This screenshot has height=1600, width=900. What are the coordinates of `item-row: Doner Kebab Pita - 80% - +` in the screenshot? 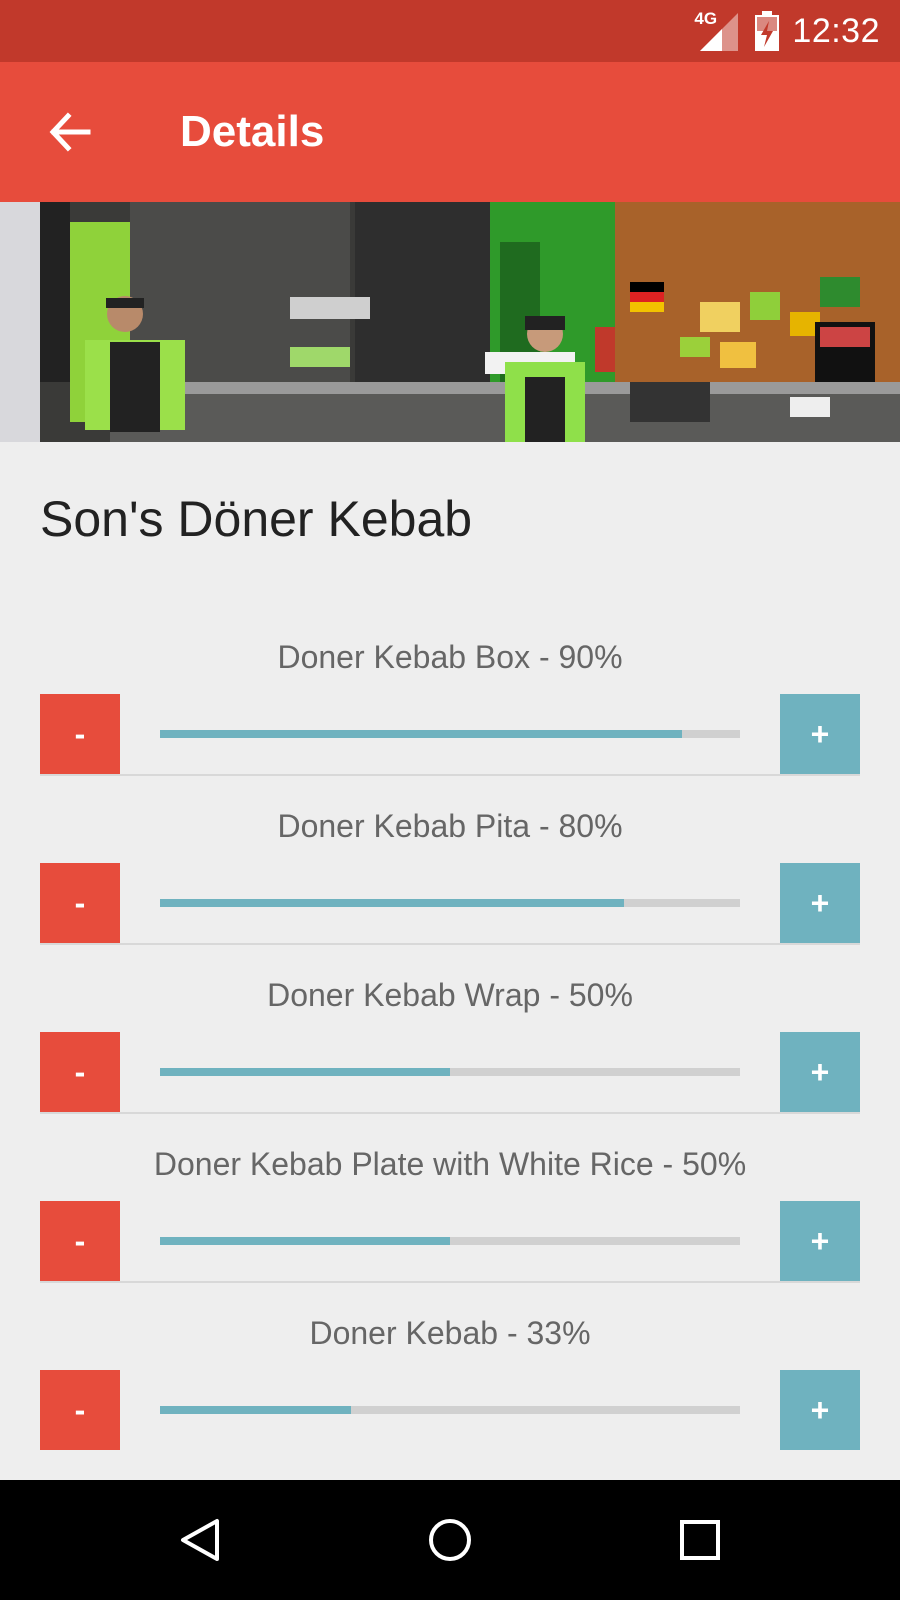 It's located at (450, 873).